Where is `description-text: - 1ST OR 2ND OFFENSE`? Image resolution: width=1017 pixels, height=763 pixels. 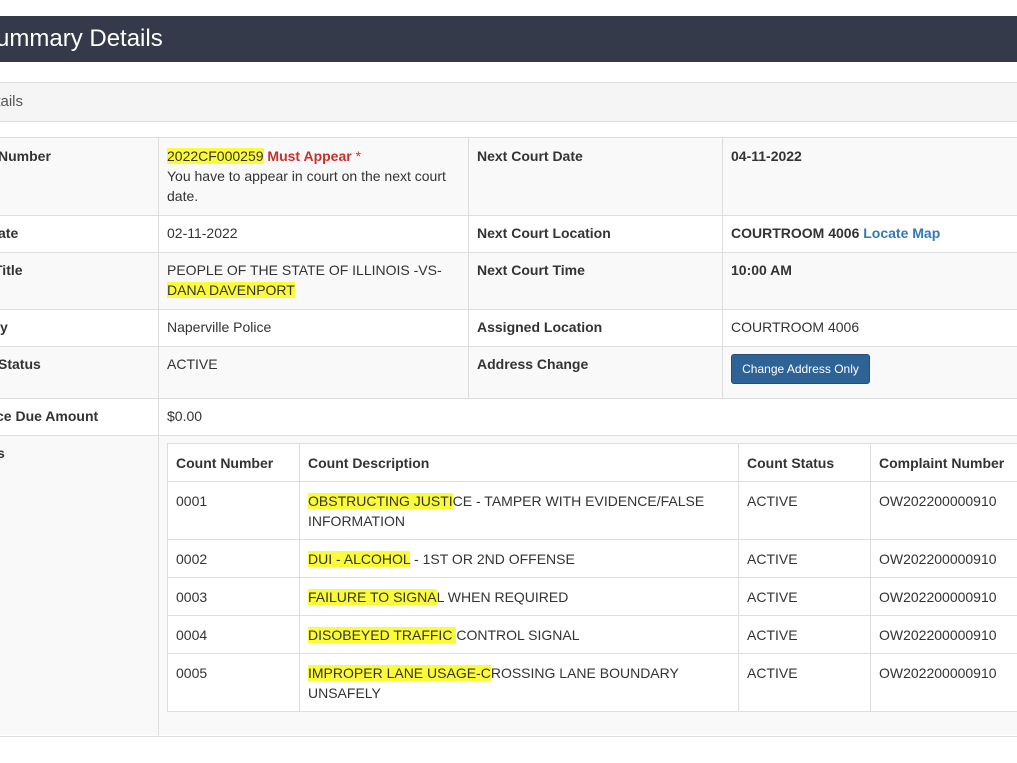
description-text: - 1ST OR 2ND OFFENSE is located at coordinates (492, 559).